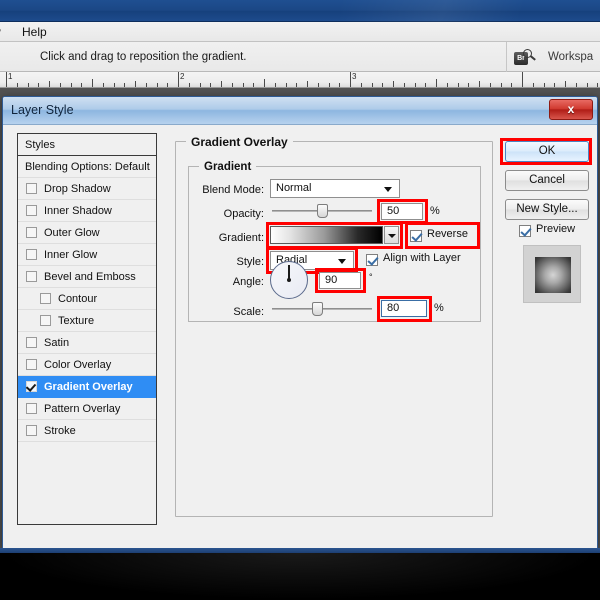 The width and height of the screenshot is (600, 600). What do you see at coordinates (294, 188) in the screenshot?
I see `blend-mode-value: Normal` at bounding box center [294, 188].